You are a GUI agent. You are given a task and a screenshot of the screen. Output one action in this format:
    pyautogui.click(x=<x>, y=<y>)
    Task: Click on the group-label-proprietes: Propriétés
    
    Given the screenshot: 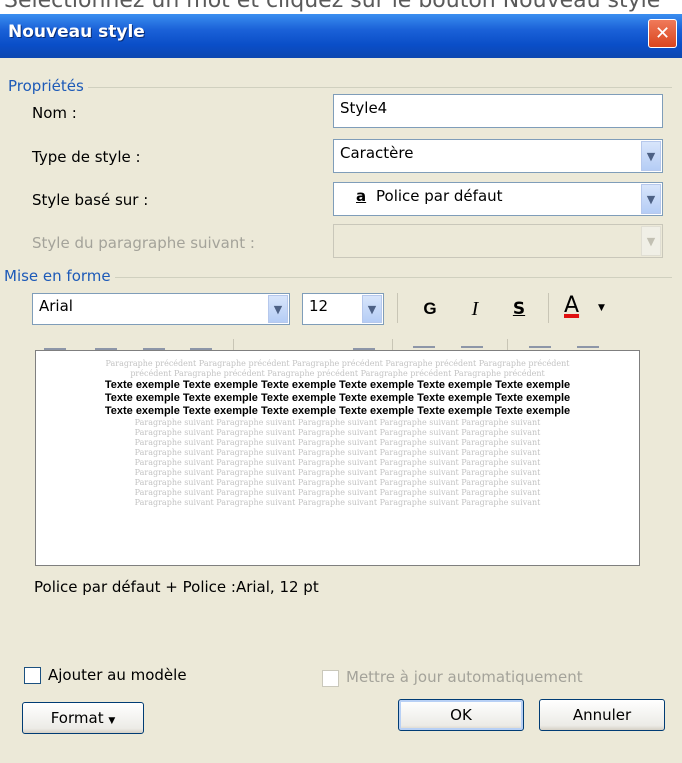 What is the action you would take?
    pyautogui.click(x=48, y=86)
    